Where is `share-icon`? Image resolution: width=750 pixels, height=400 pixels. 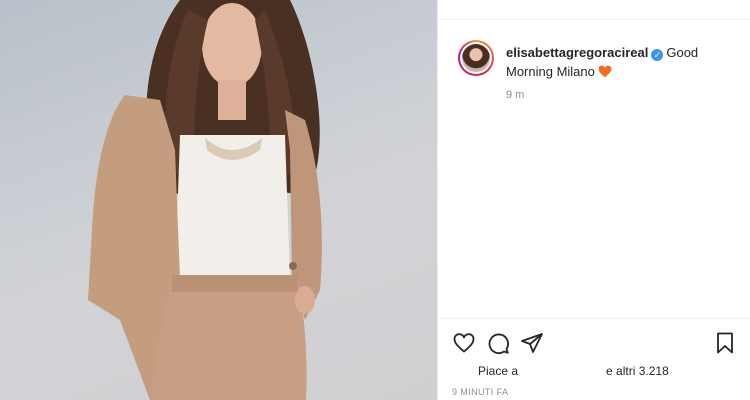
share-icon is located at coordinates (532, 343).